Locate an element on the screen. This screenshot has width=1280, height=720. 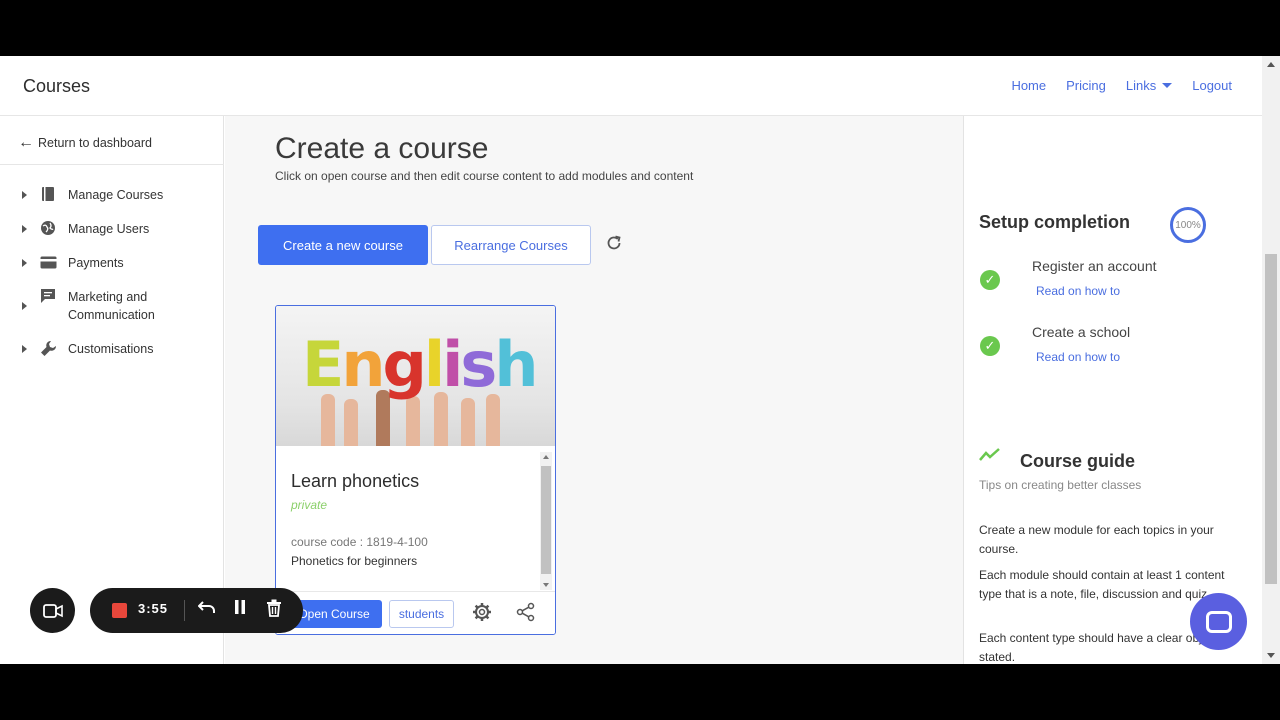
wrench-icon is located at coordinates (48, 348).